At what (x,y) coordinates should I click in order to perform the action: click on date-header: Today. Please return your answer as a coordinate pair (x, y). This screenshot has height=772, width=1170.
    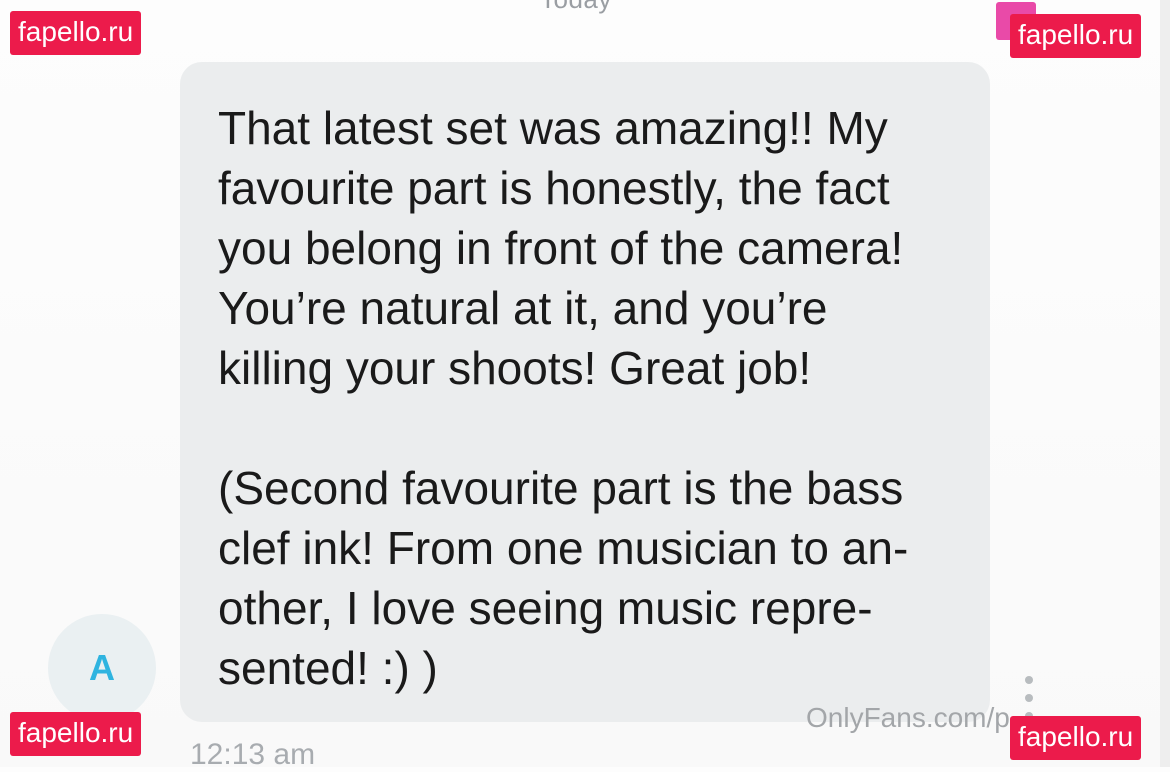
    Looking at the image, I should click on (576, 7).